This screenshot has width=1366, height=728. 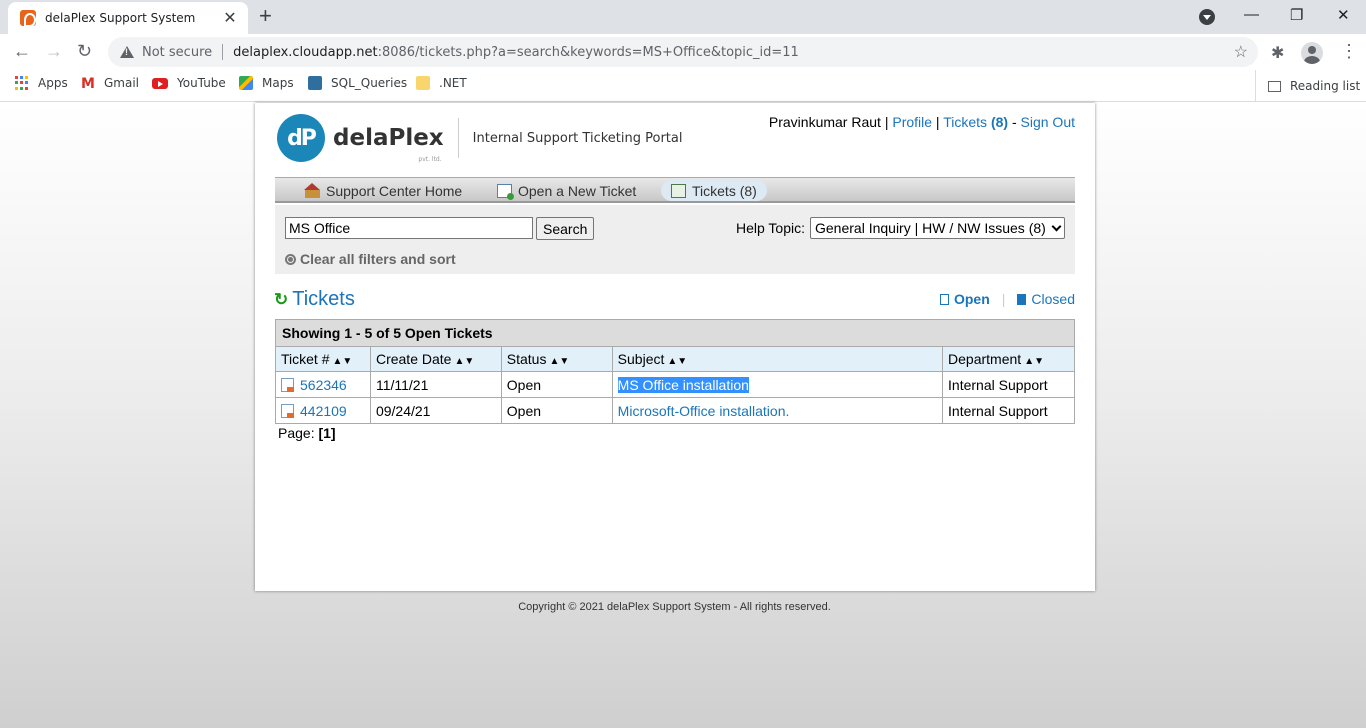 I want to click on create-date-cell: 11/11/21, so click(x=435, y=384).